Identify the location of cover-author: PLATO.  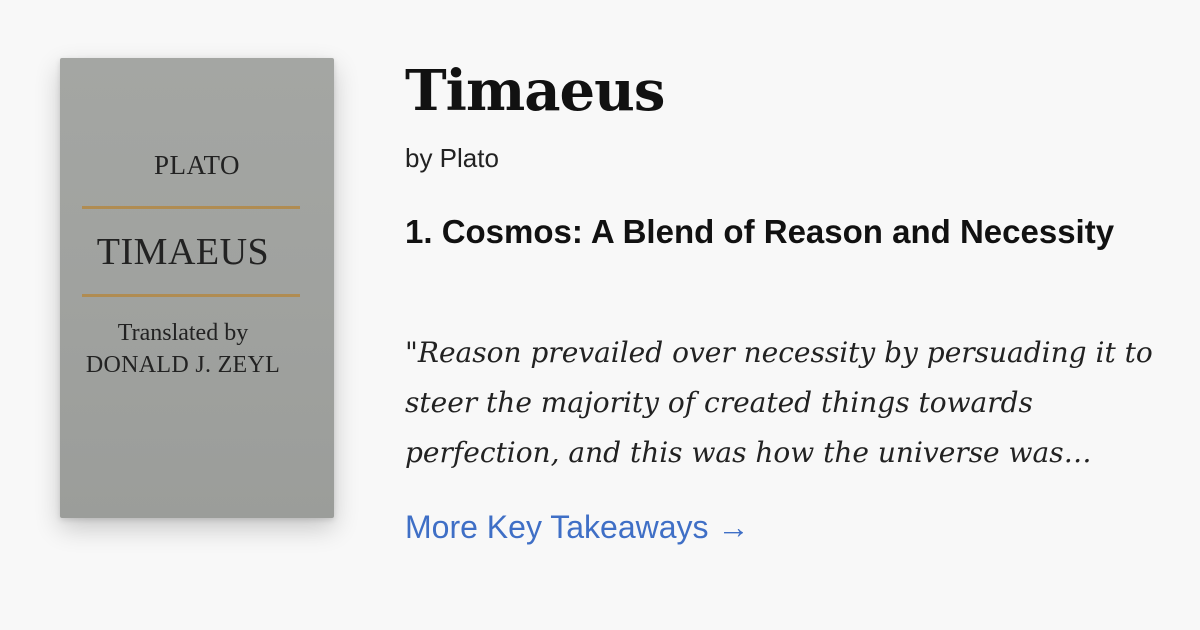
(197, 165).